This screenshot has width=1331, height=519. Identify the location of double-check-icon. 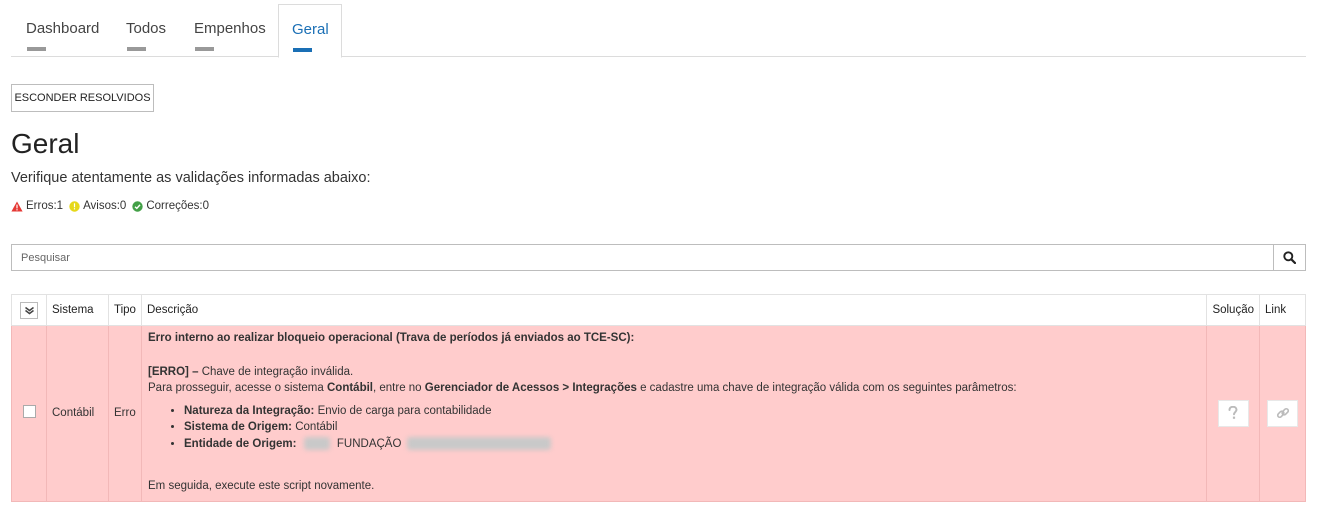
(29, 310).